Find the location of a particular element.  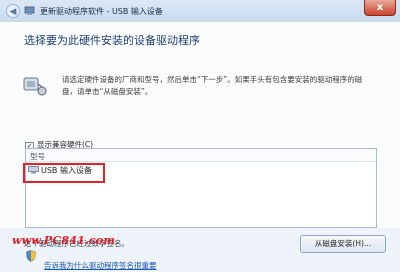

window-title: 更新驱动程序软件 - USB 输入设备 is located at coordinates (101, 11).